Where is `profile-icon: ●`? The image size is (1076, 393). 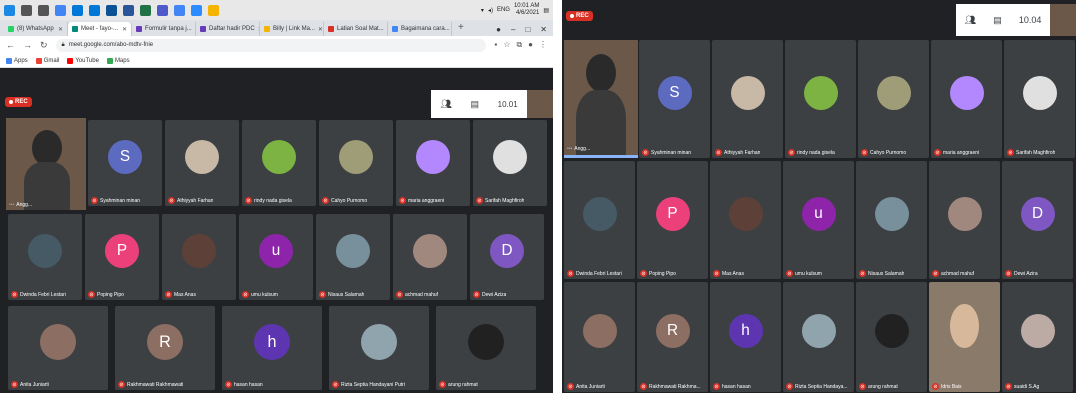 profile-icon: ● is located at coordinates (498, 29).